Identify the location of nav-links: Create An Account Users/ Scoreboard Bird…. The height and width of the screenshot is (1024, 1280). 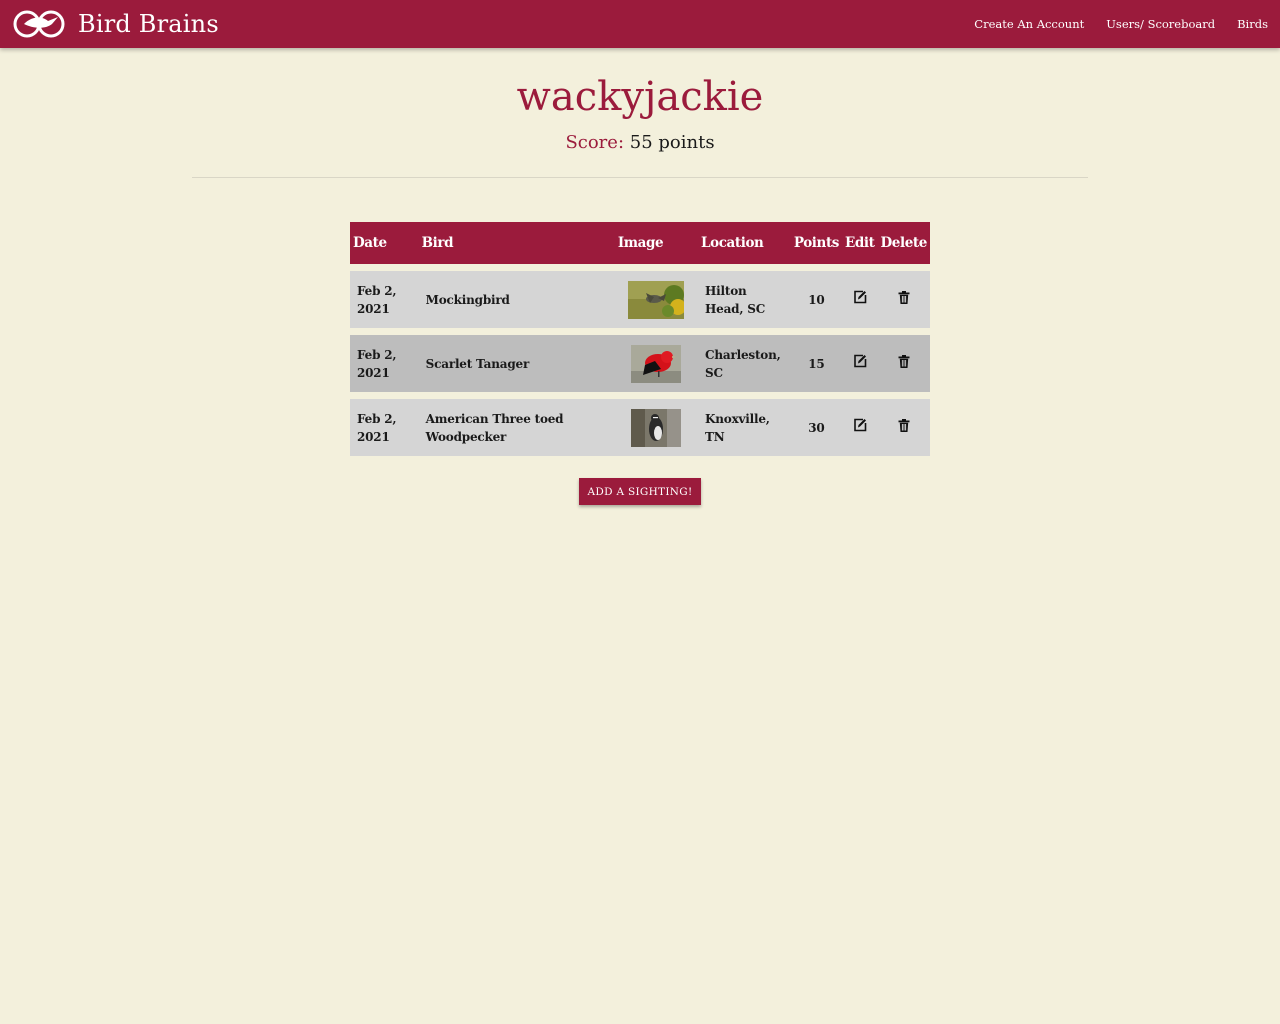
(1110, 24).